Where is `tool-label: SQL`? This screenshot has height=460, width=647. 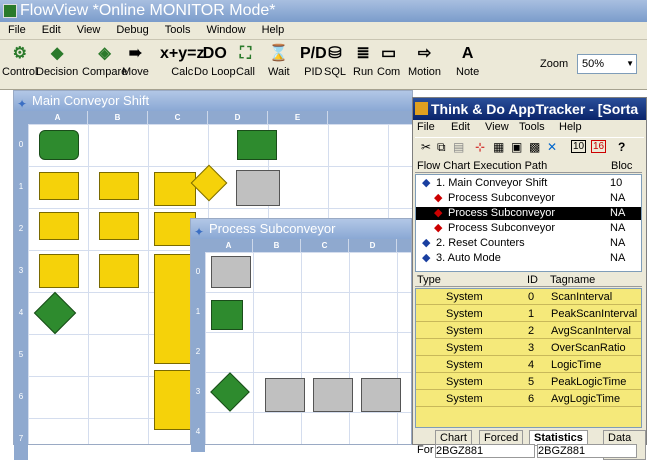
tool-label: SQL is located at coordinates (335, 72).